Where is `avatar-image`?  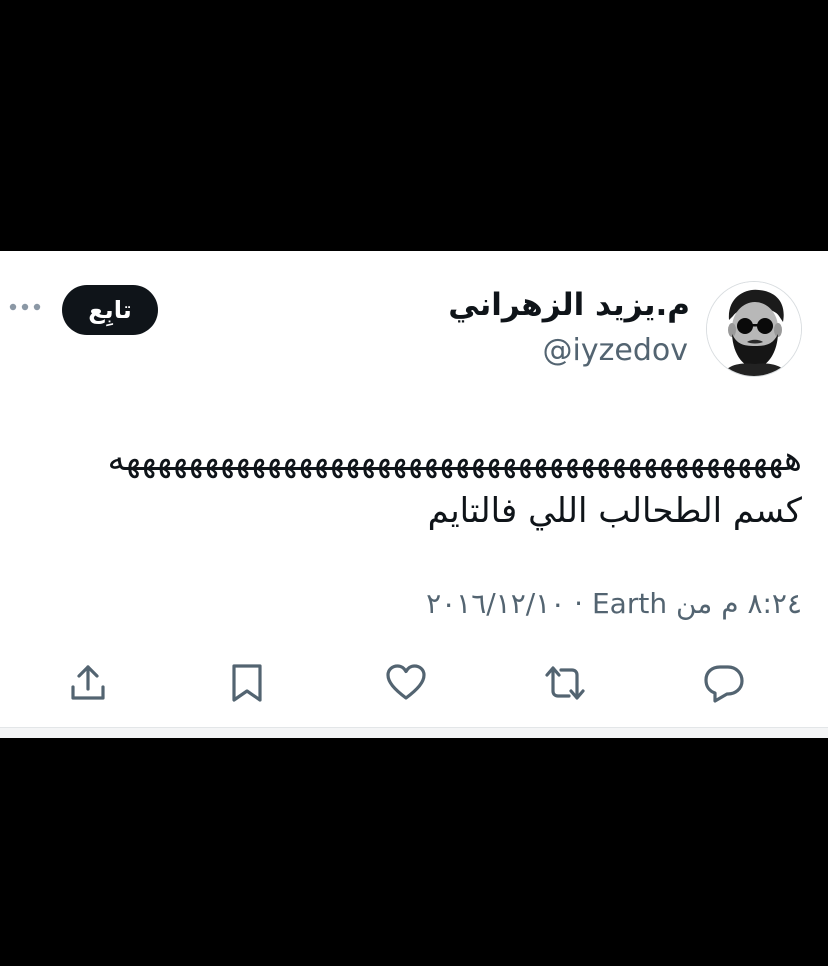
avatar-image is located at coordinates (754, 329).